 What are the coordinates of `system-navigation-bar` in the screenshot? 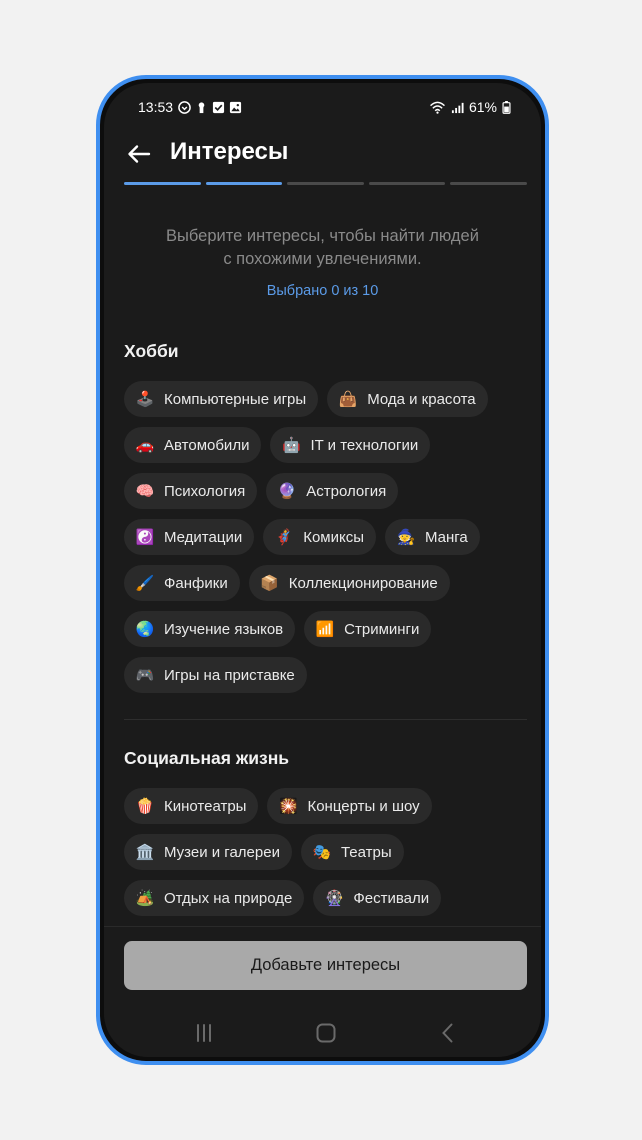 It's located at (322, 1034).